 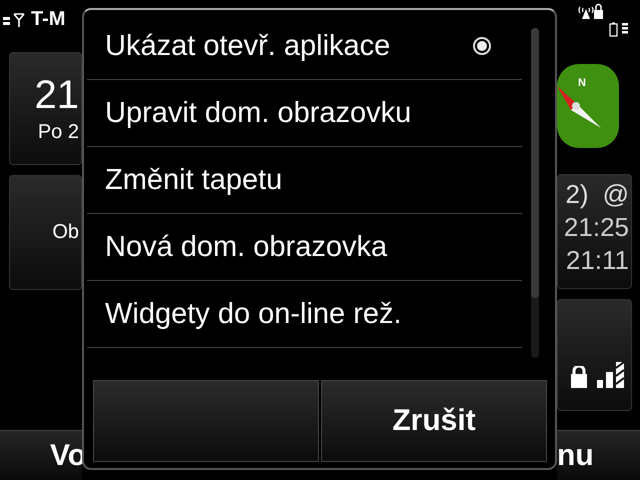 What do you see at coordinates (48, 19) in the screenshot?
I see `operator-name: T-M` at bounding box center [48, 19].